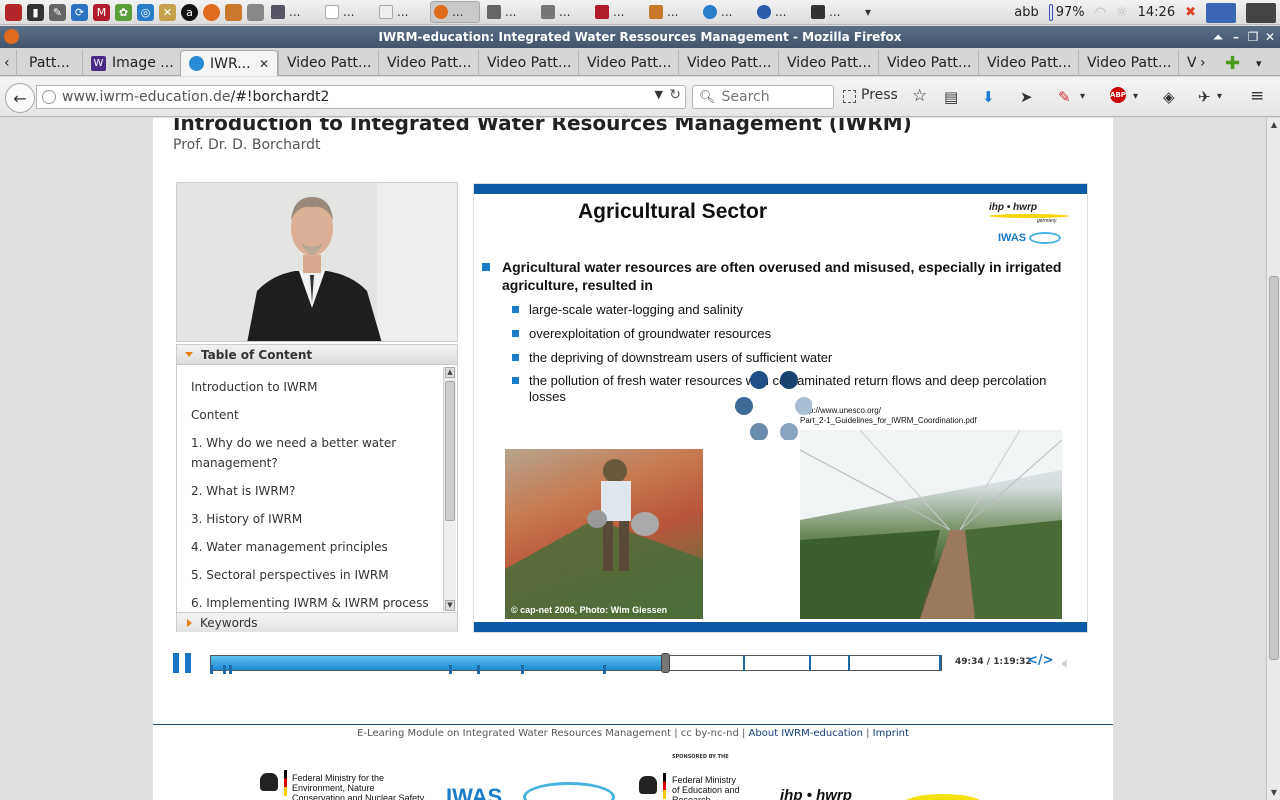 The height and width of the screenshot is (800, 1280). Describe the element at coordinates (449, 489) in the screenshot. I see `toc-scrollbar: ▲ ▼` at that location.